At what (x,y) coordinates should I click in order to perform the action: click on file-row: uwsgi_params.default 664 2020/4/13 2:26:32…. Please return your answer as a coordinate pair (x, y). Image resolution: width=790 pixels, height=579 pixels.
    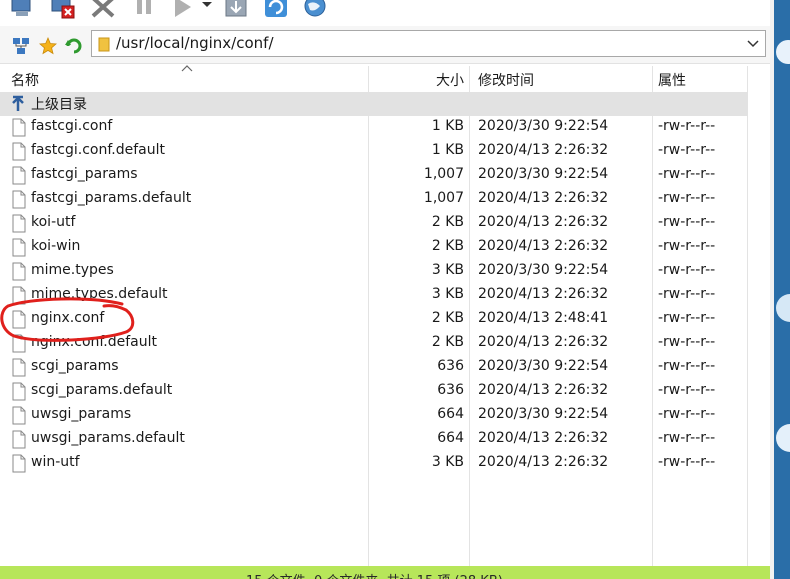
    Looking at the image, I should click on (385, 440).